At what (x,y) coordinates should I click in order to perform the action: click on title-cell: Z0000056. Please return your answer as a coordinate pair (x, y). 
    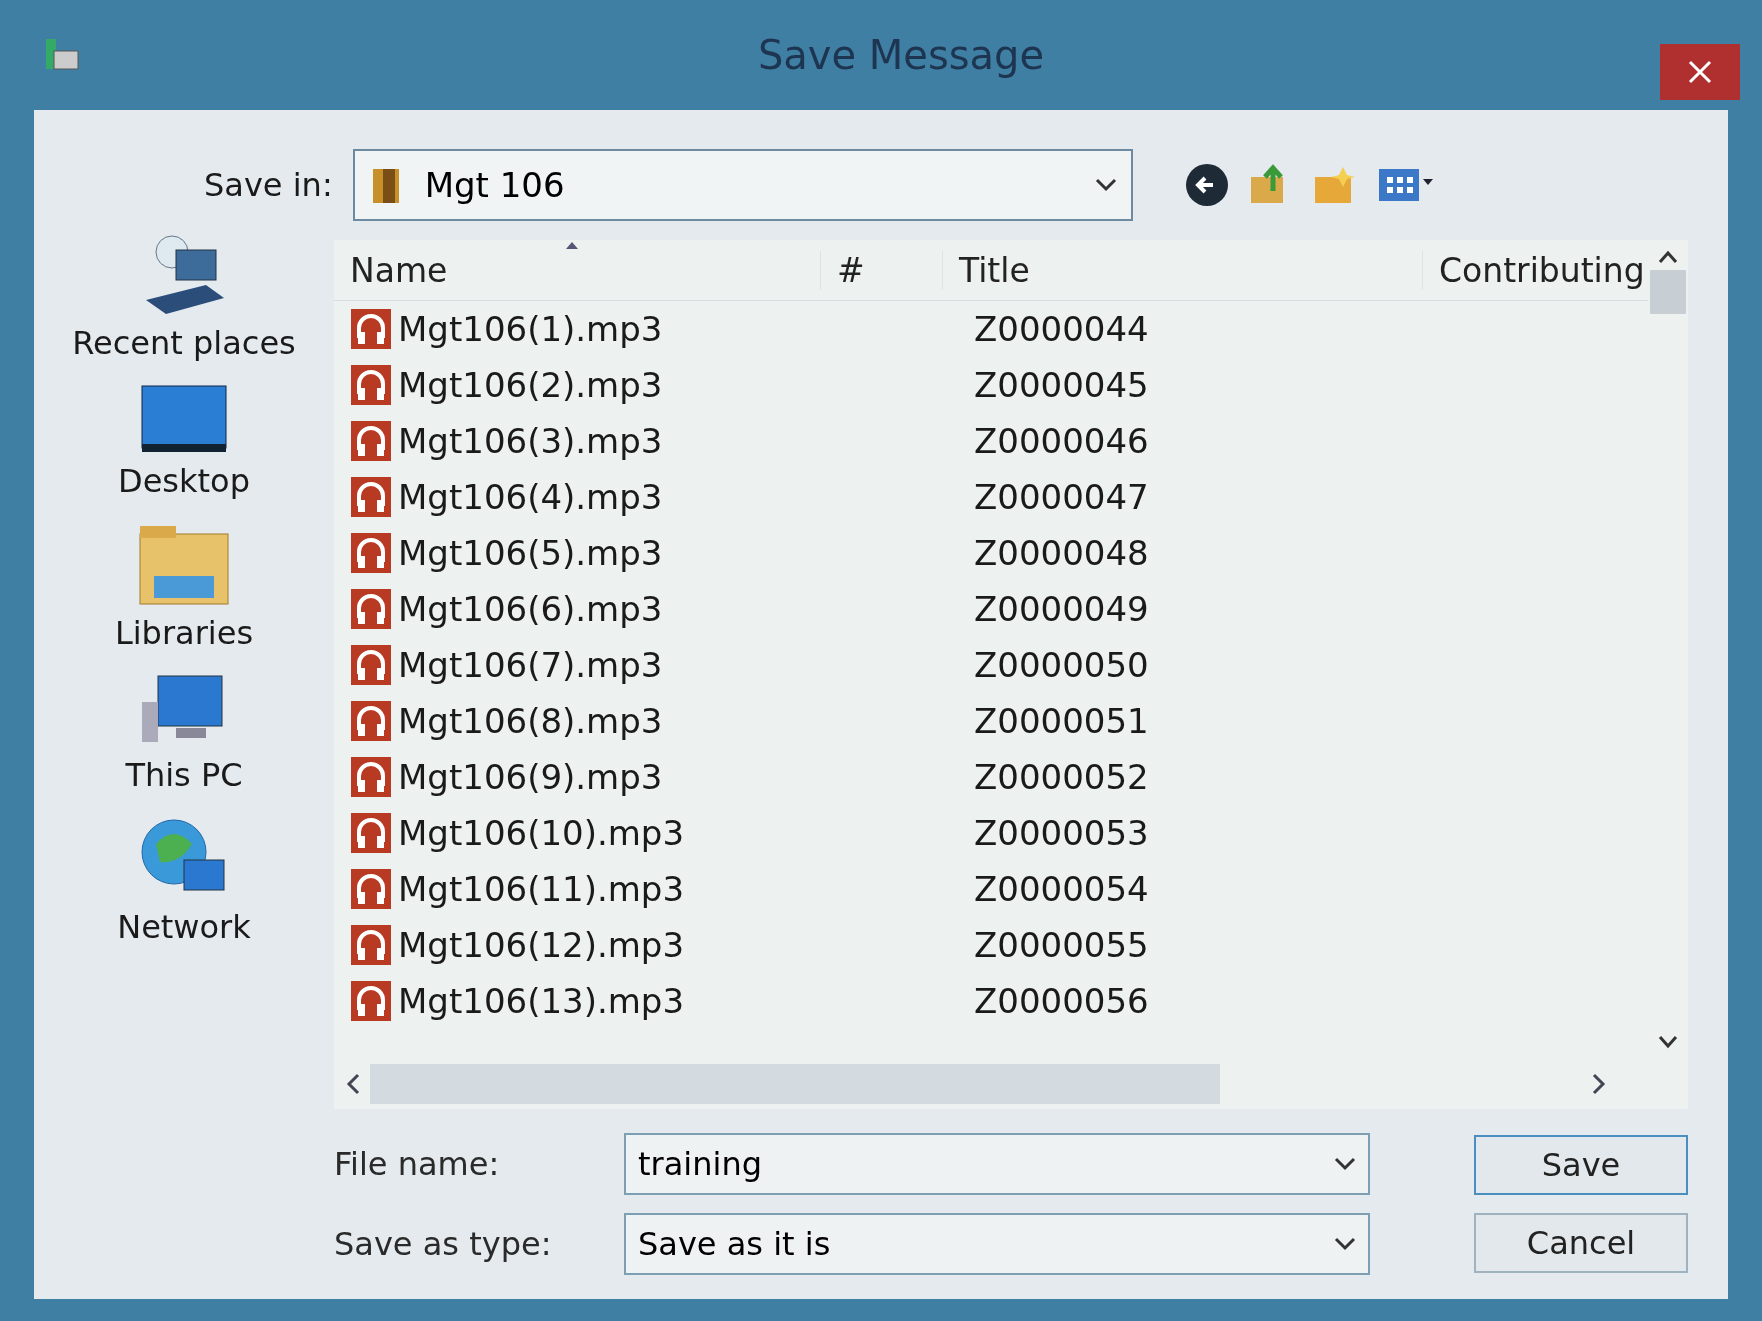
    Looking at the image, I should click on (1061, 1001).